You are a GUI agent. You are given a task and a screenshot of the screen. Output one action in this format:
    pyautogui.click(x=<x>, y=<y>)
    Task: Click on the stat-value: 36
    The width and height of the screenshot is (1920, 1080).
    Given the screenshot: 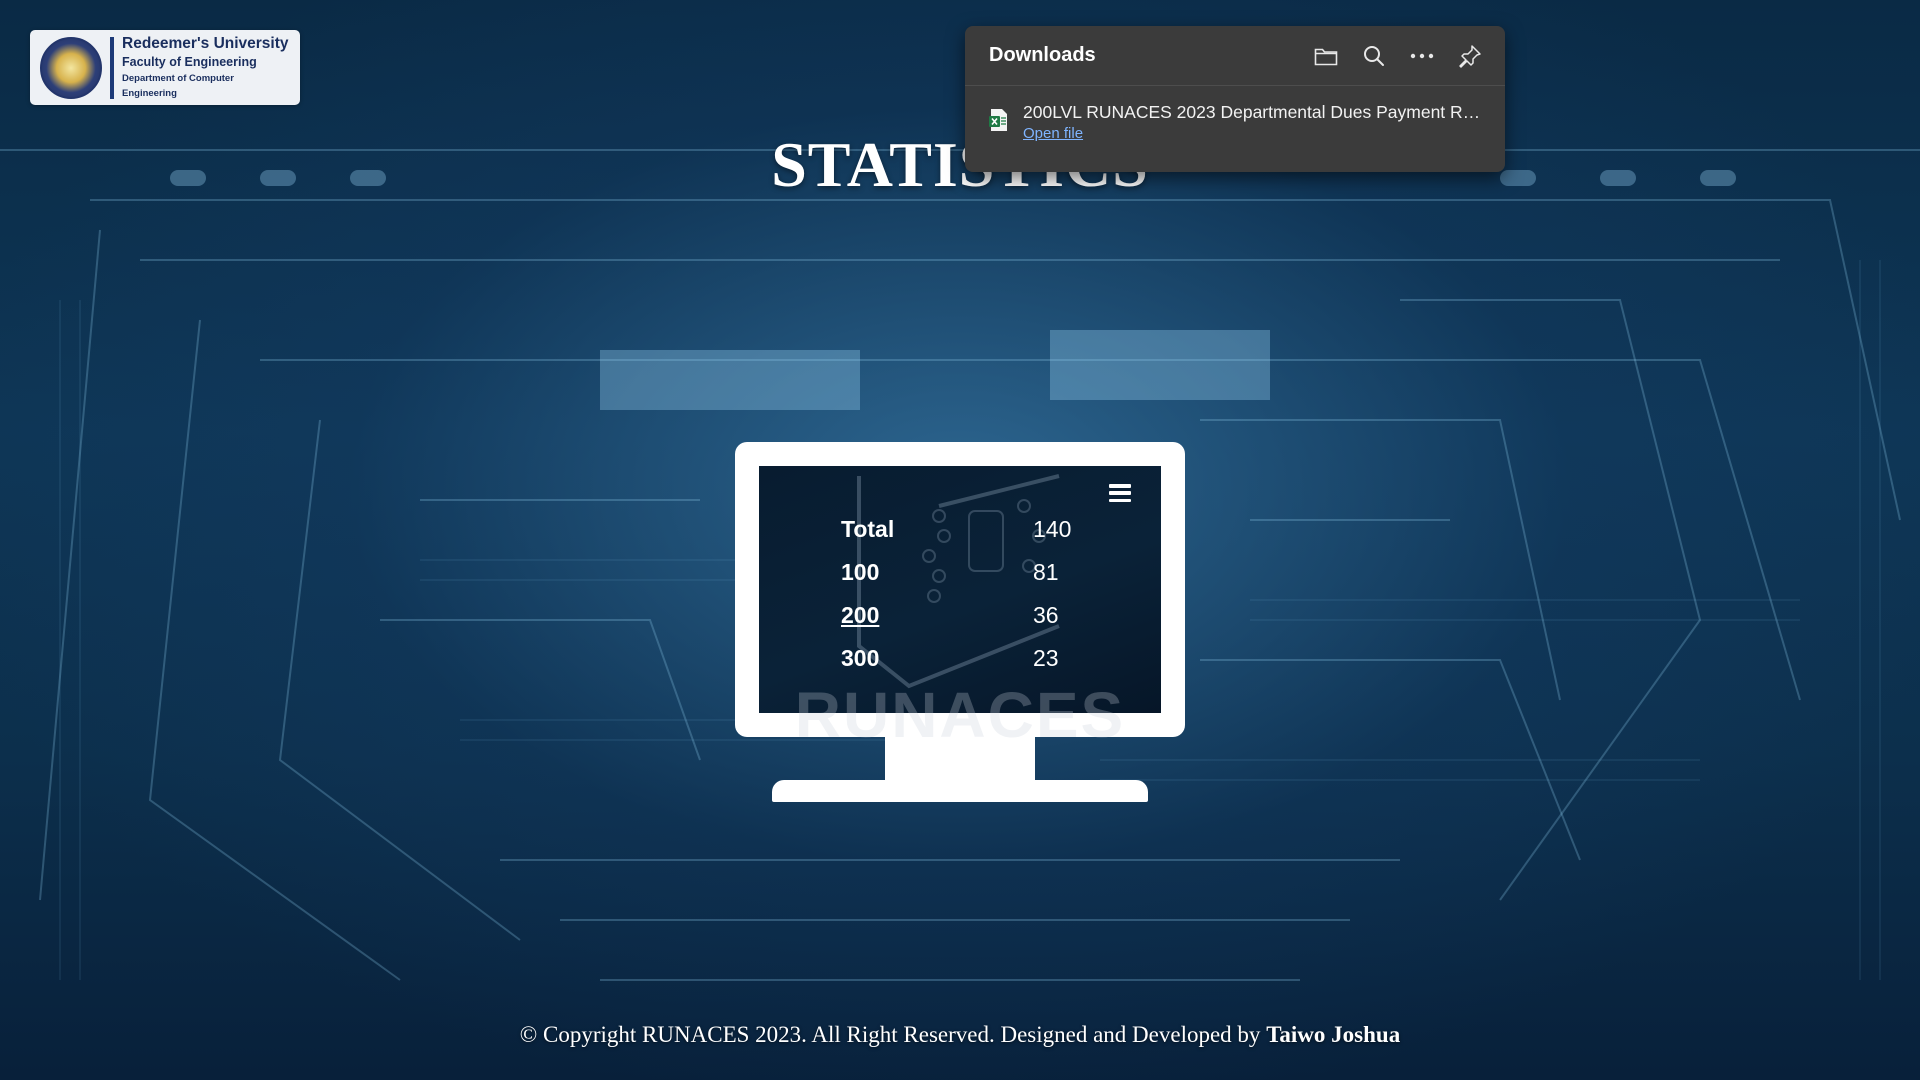 What is the action you would take?
    pyautogui.click(x=1046, y=615)
    